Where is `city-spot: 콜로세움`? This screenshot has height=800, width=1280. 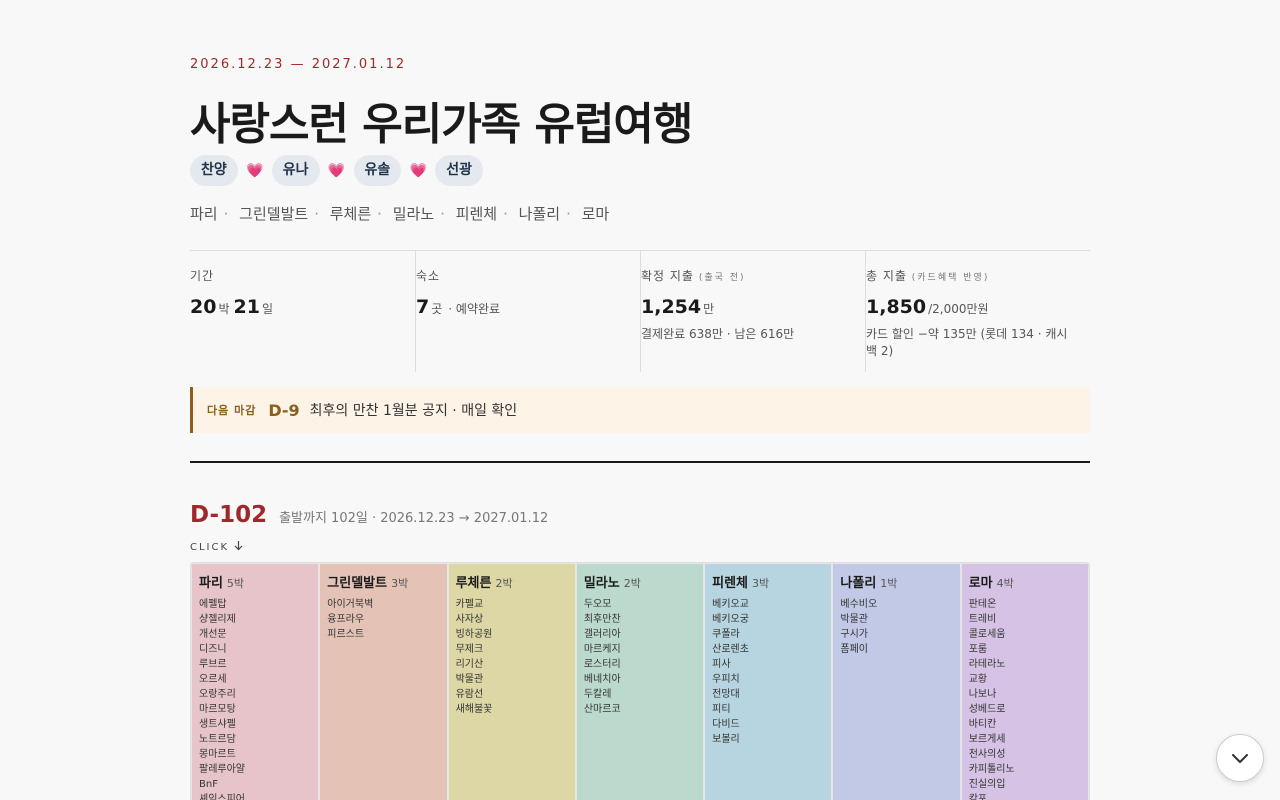
city-spot: 콜로세움 is located at coordinates (987, 634).